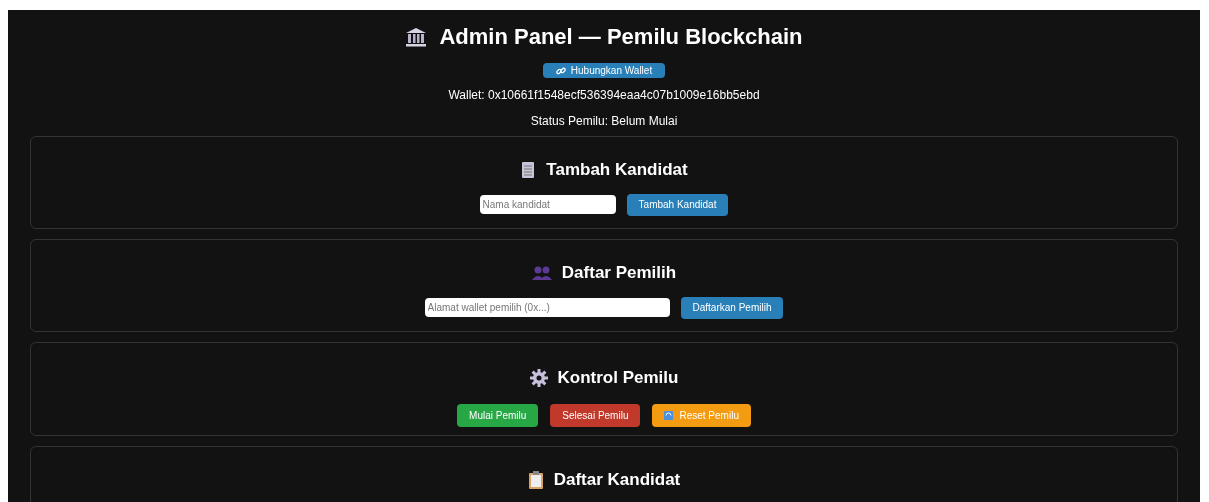  I want to click on section-title: Daftar Kandidat, so click(617, 480).